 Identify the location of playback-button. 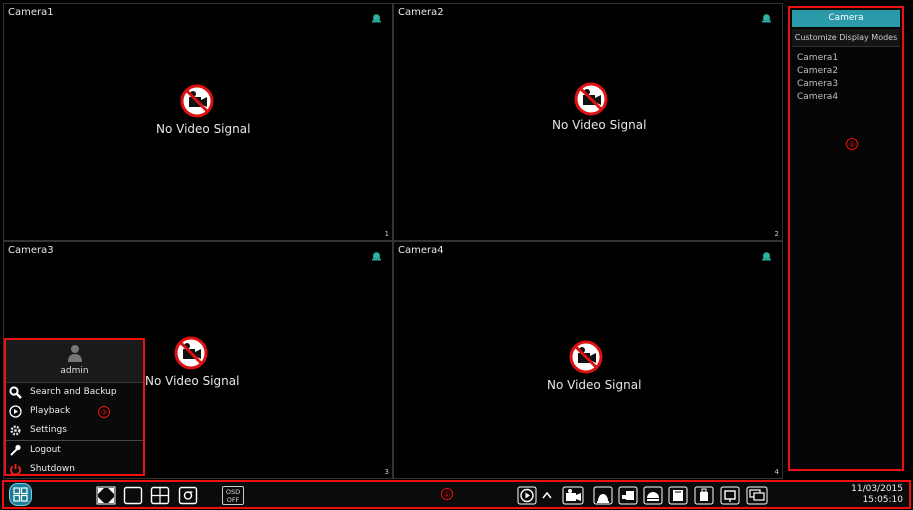
(527, 495).